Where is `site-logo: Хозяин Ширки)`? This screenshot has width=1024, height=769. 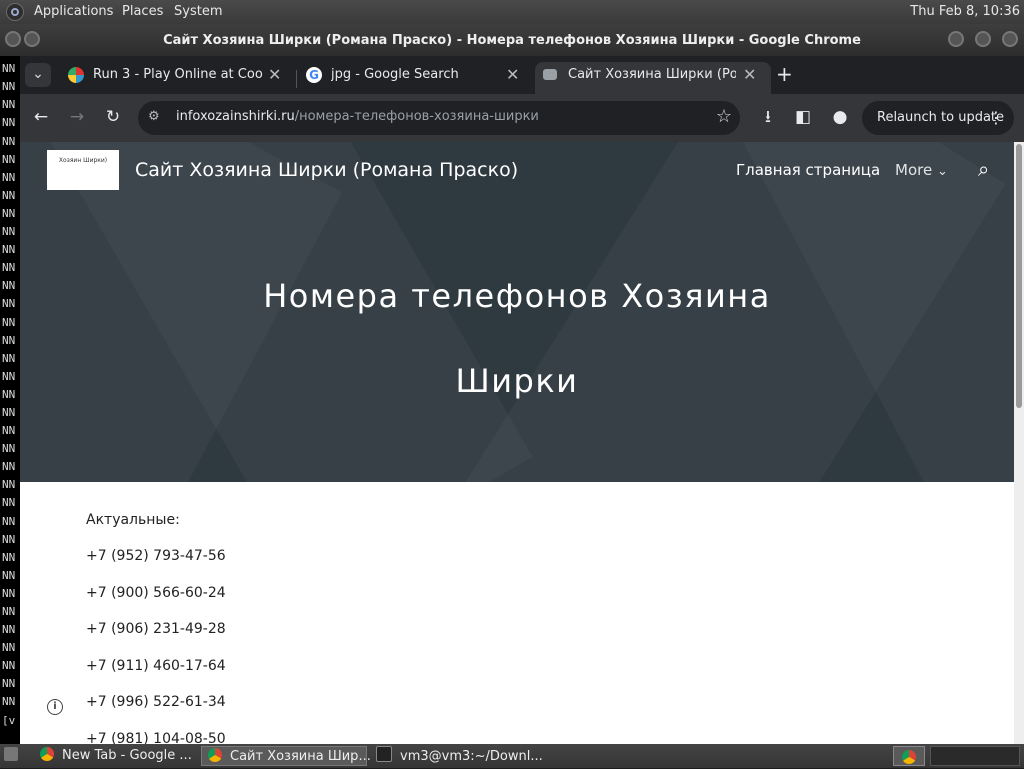 site-logo: Хозяин Ширки) is located at coordinates (83, 170).